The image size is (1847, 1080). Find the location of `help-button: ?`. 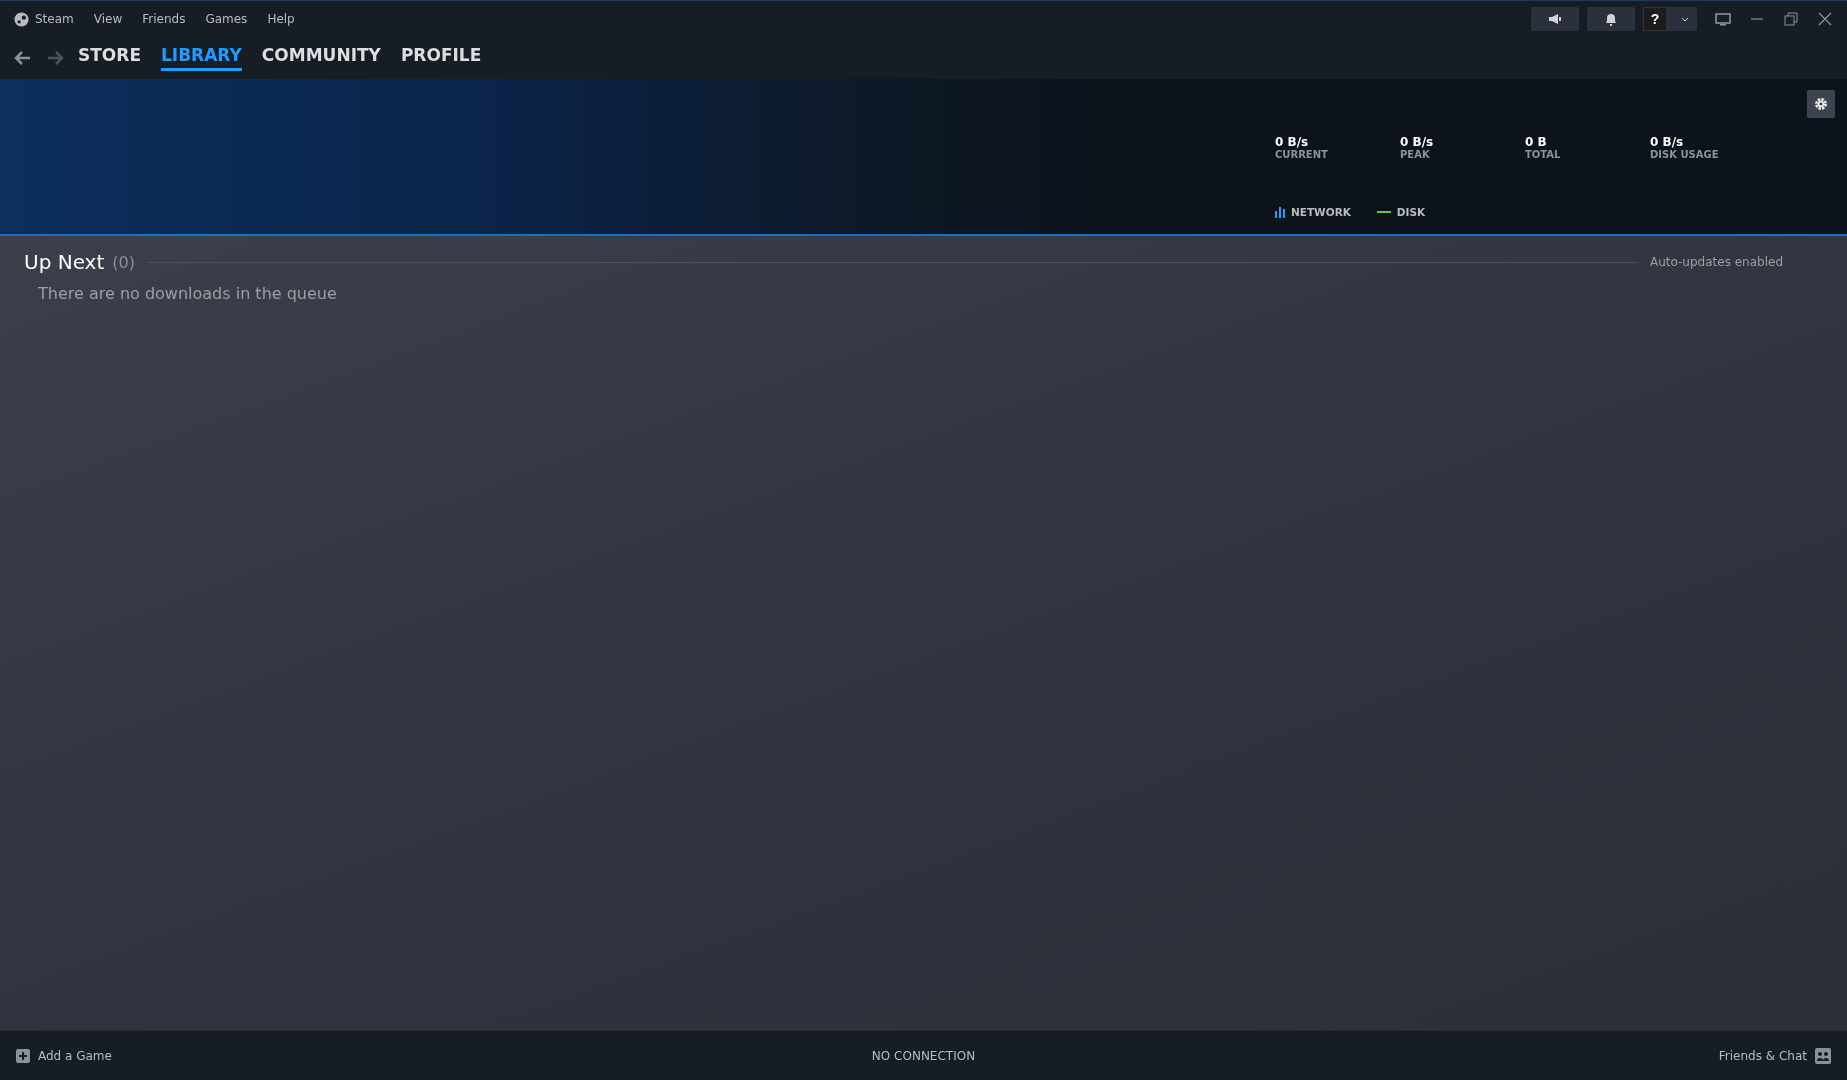

help-button: ? is located at coordinates (1655, 19).